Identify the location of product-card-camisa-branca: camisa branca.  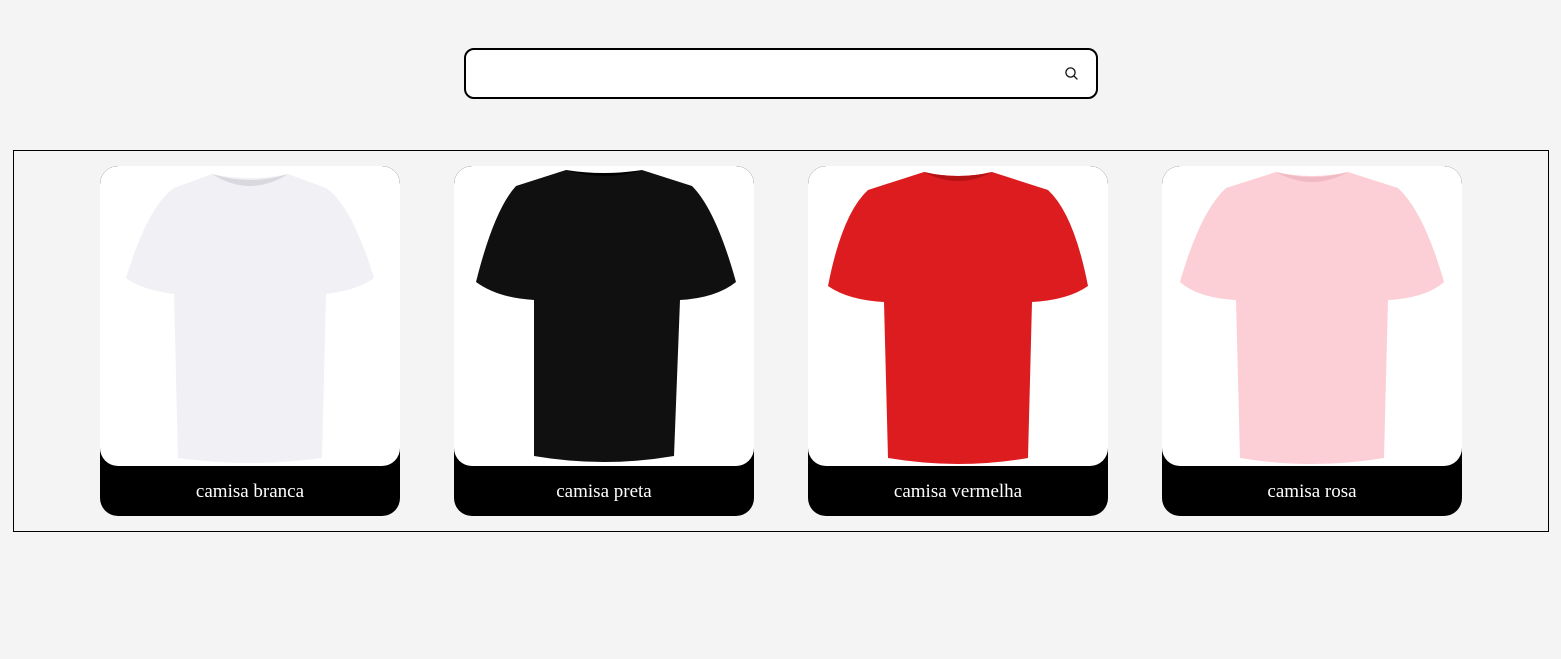
(250, 341).